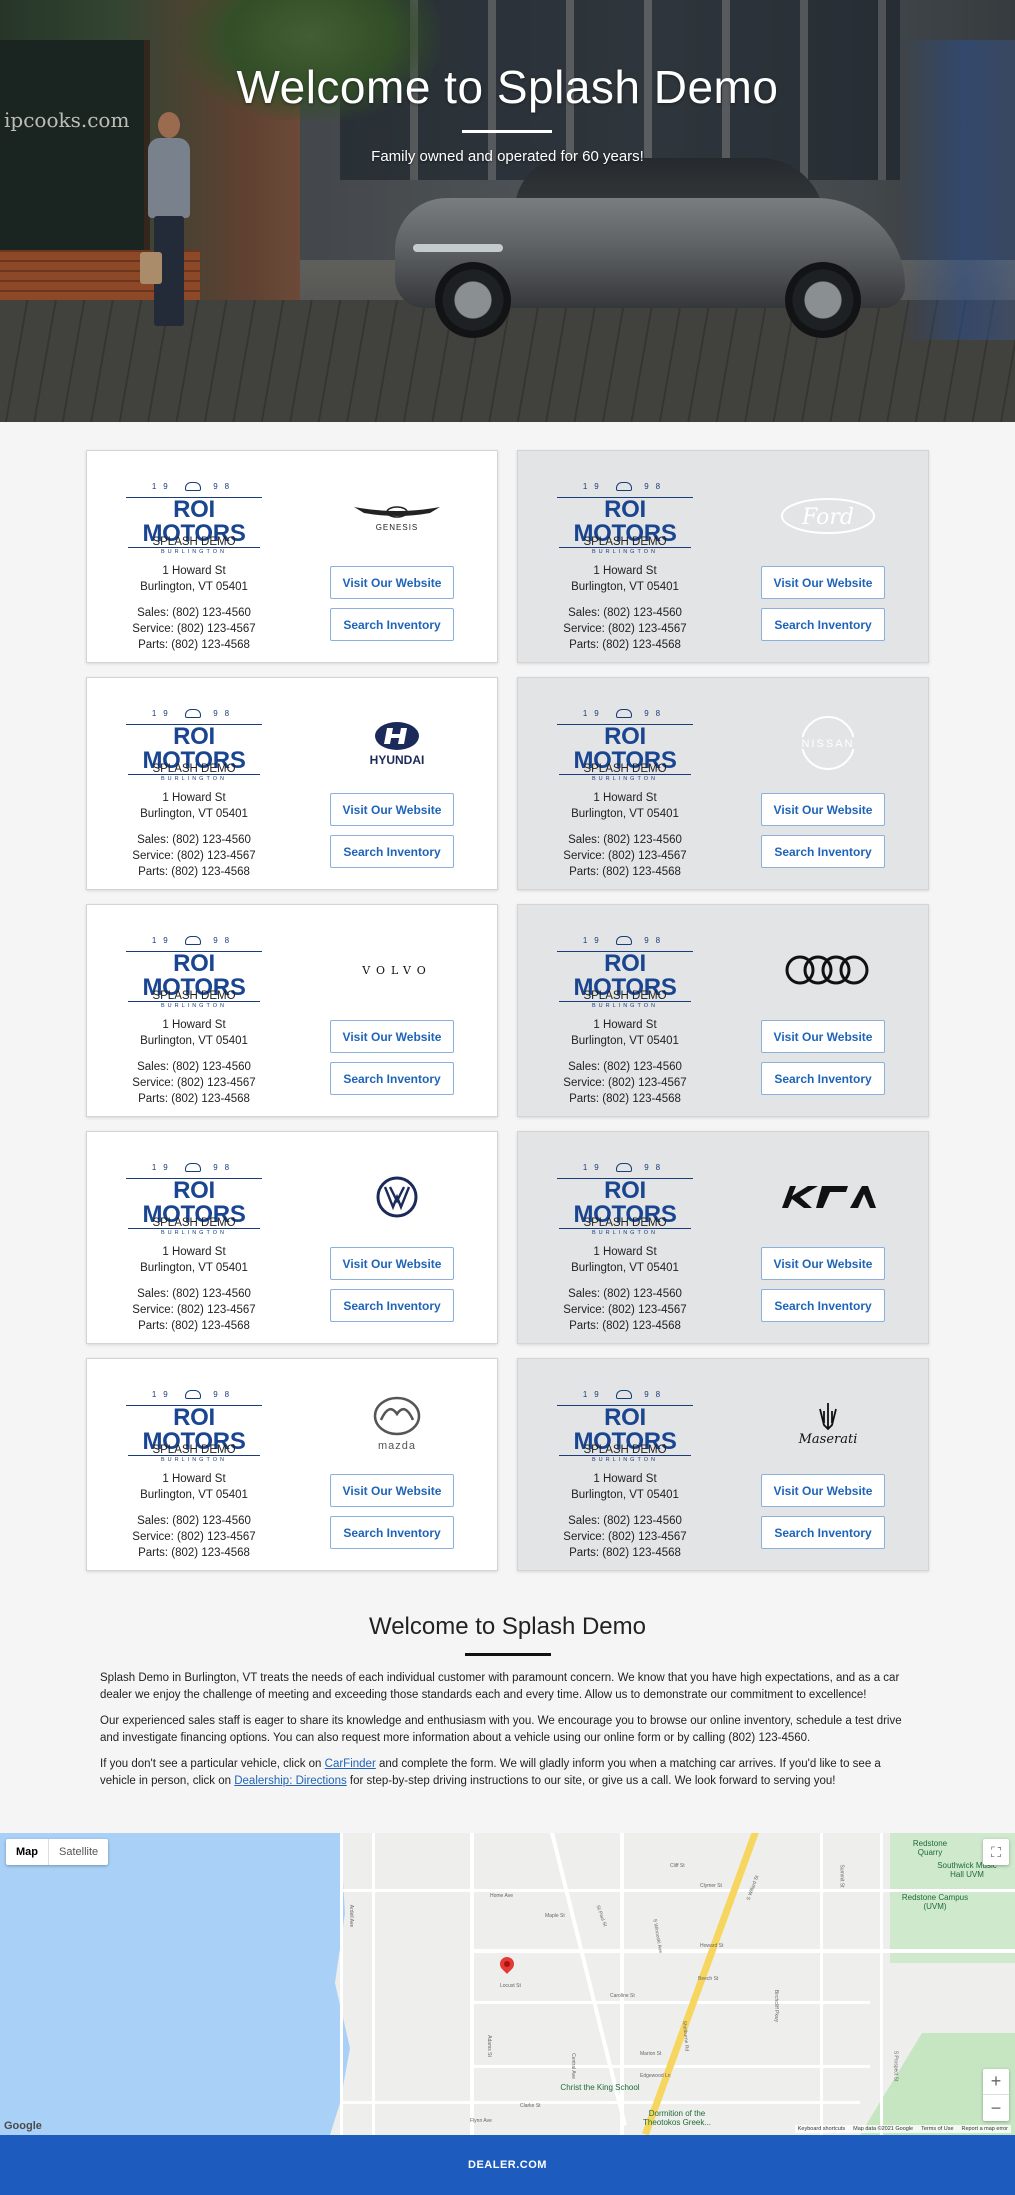 This screenshot has width=1015, height=2195. What do you see at coordinates (651, 2054) in the screenshot?
I see `street-label: Marion St` at bounding box center [651, 2054].